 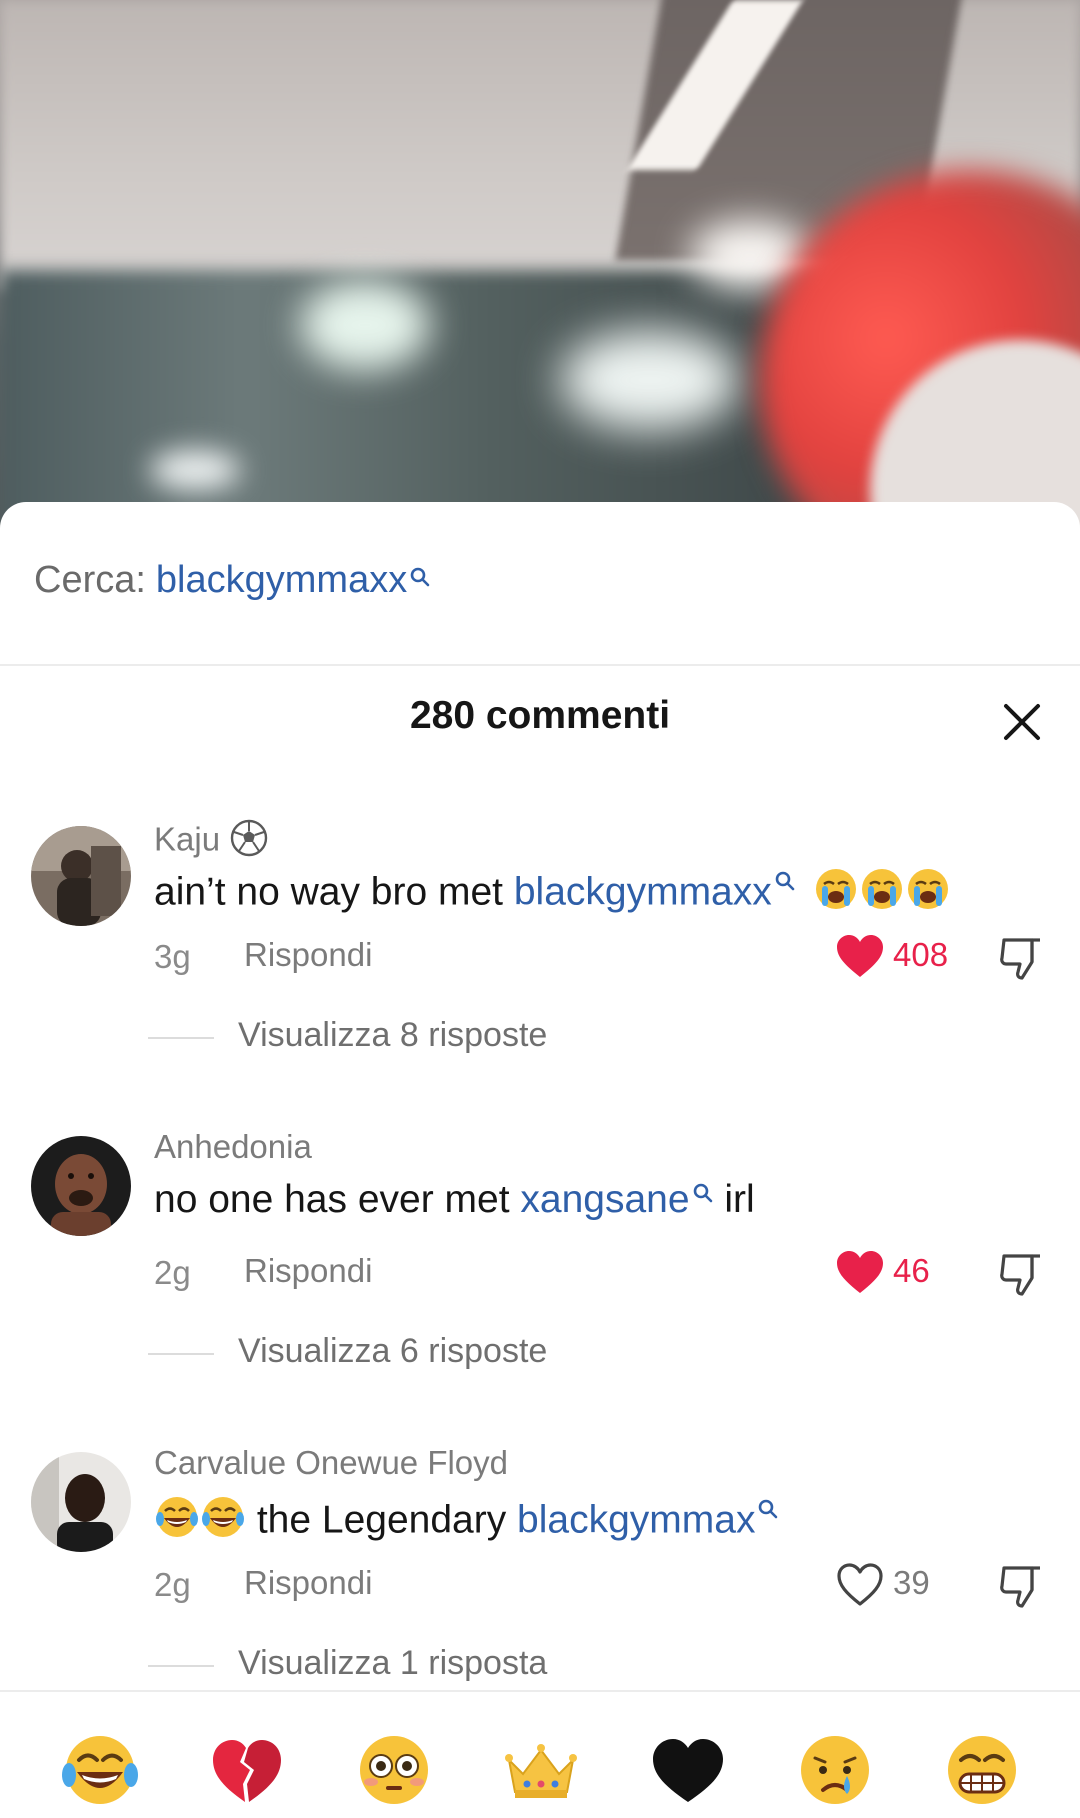 I want to click on search-suggestion: Cerca: blackgymmaxx, so click(x=232, y=580).